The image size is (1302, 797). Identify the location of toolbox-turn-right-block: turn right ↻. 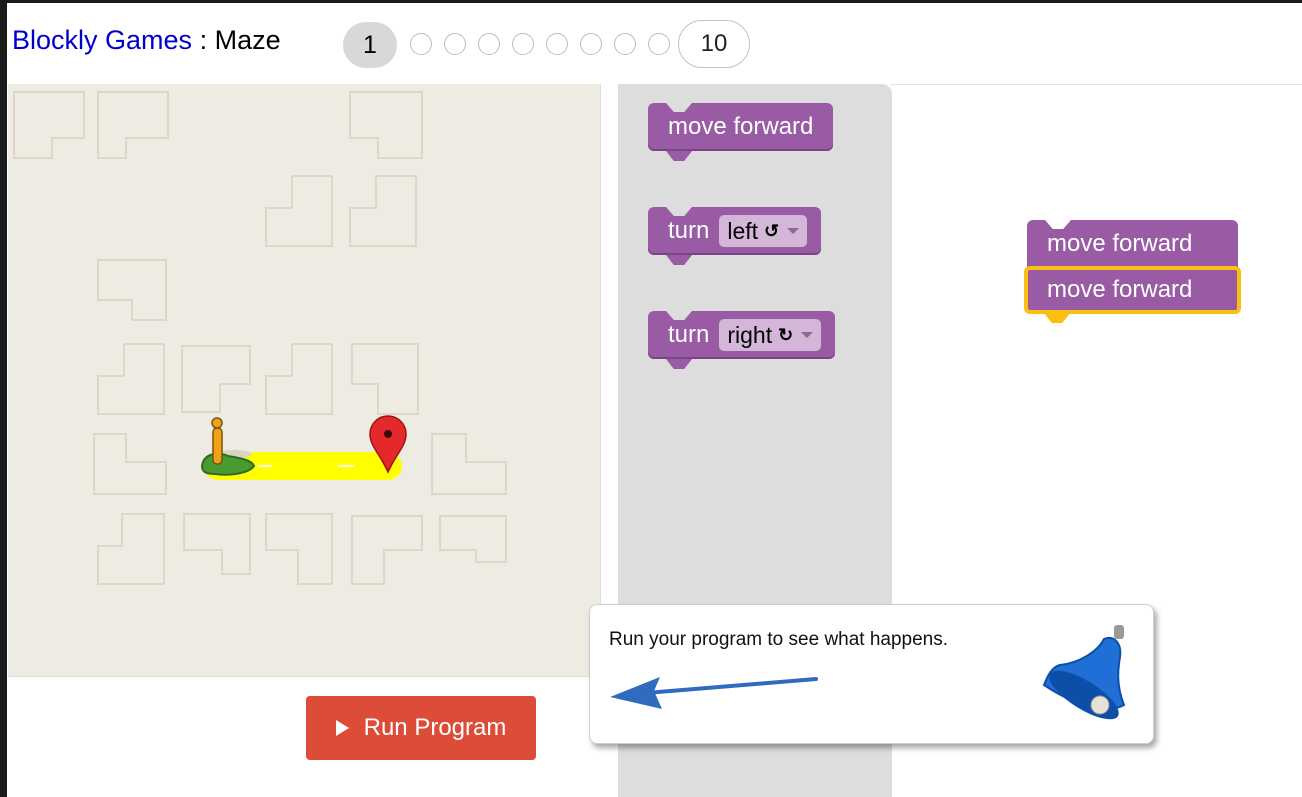
(742, 340).